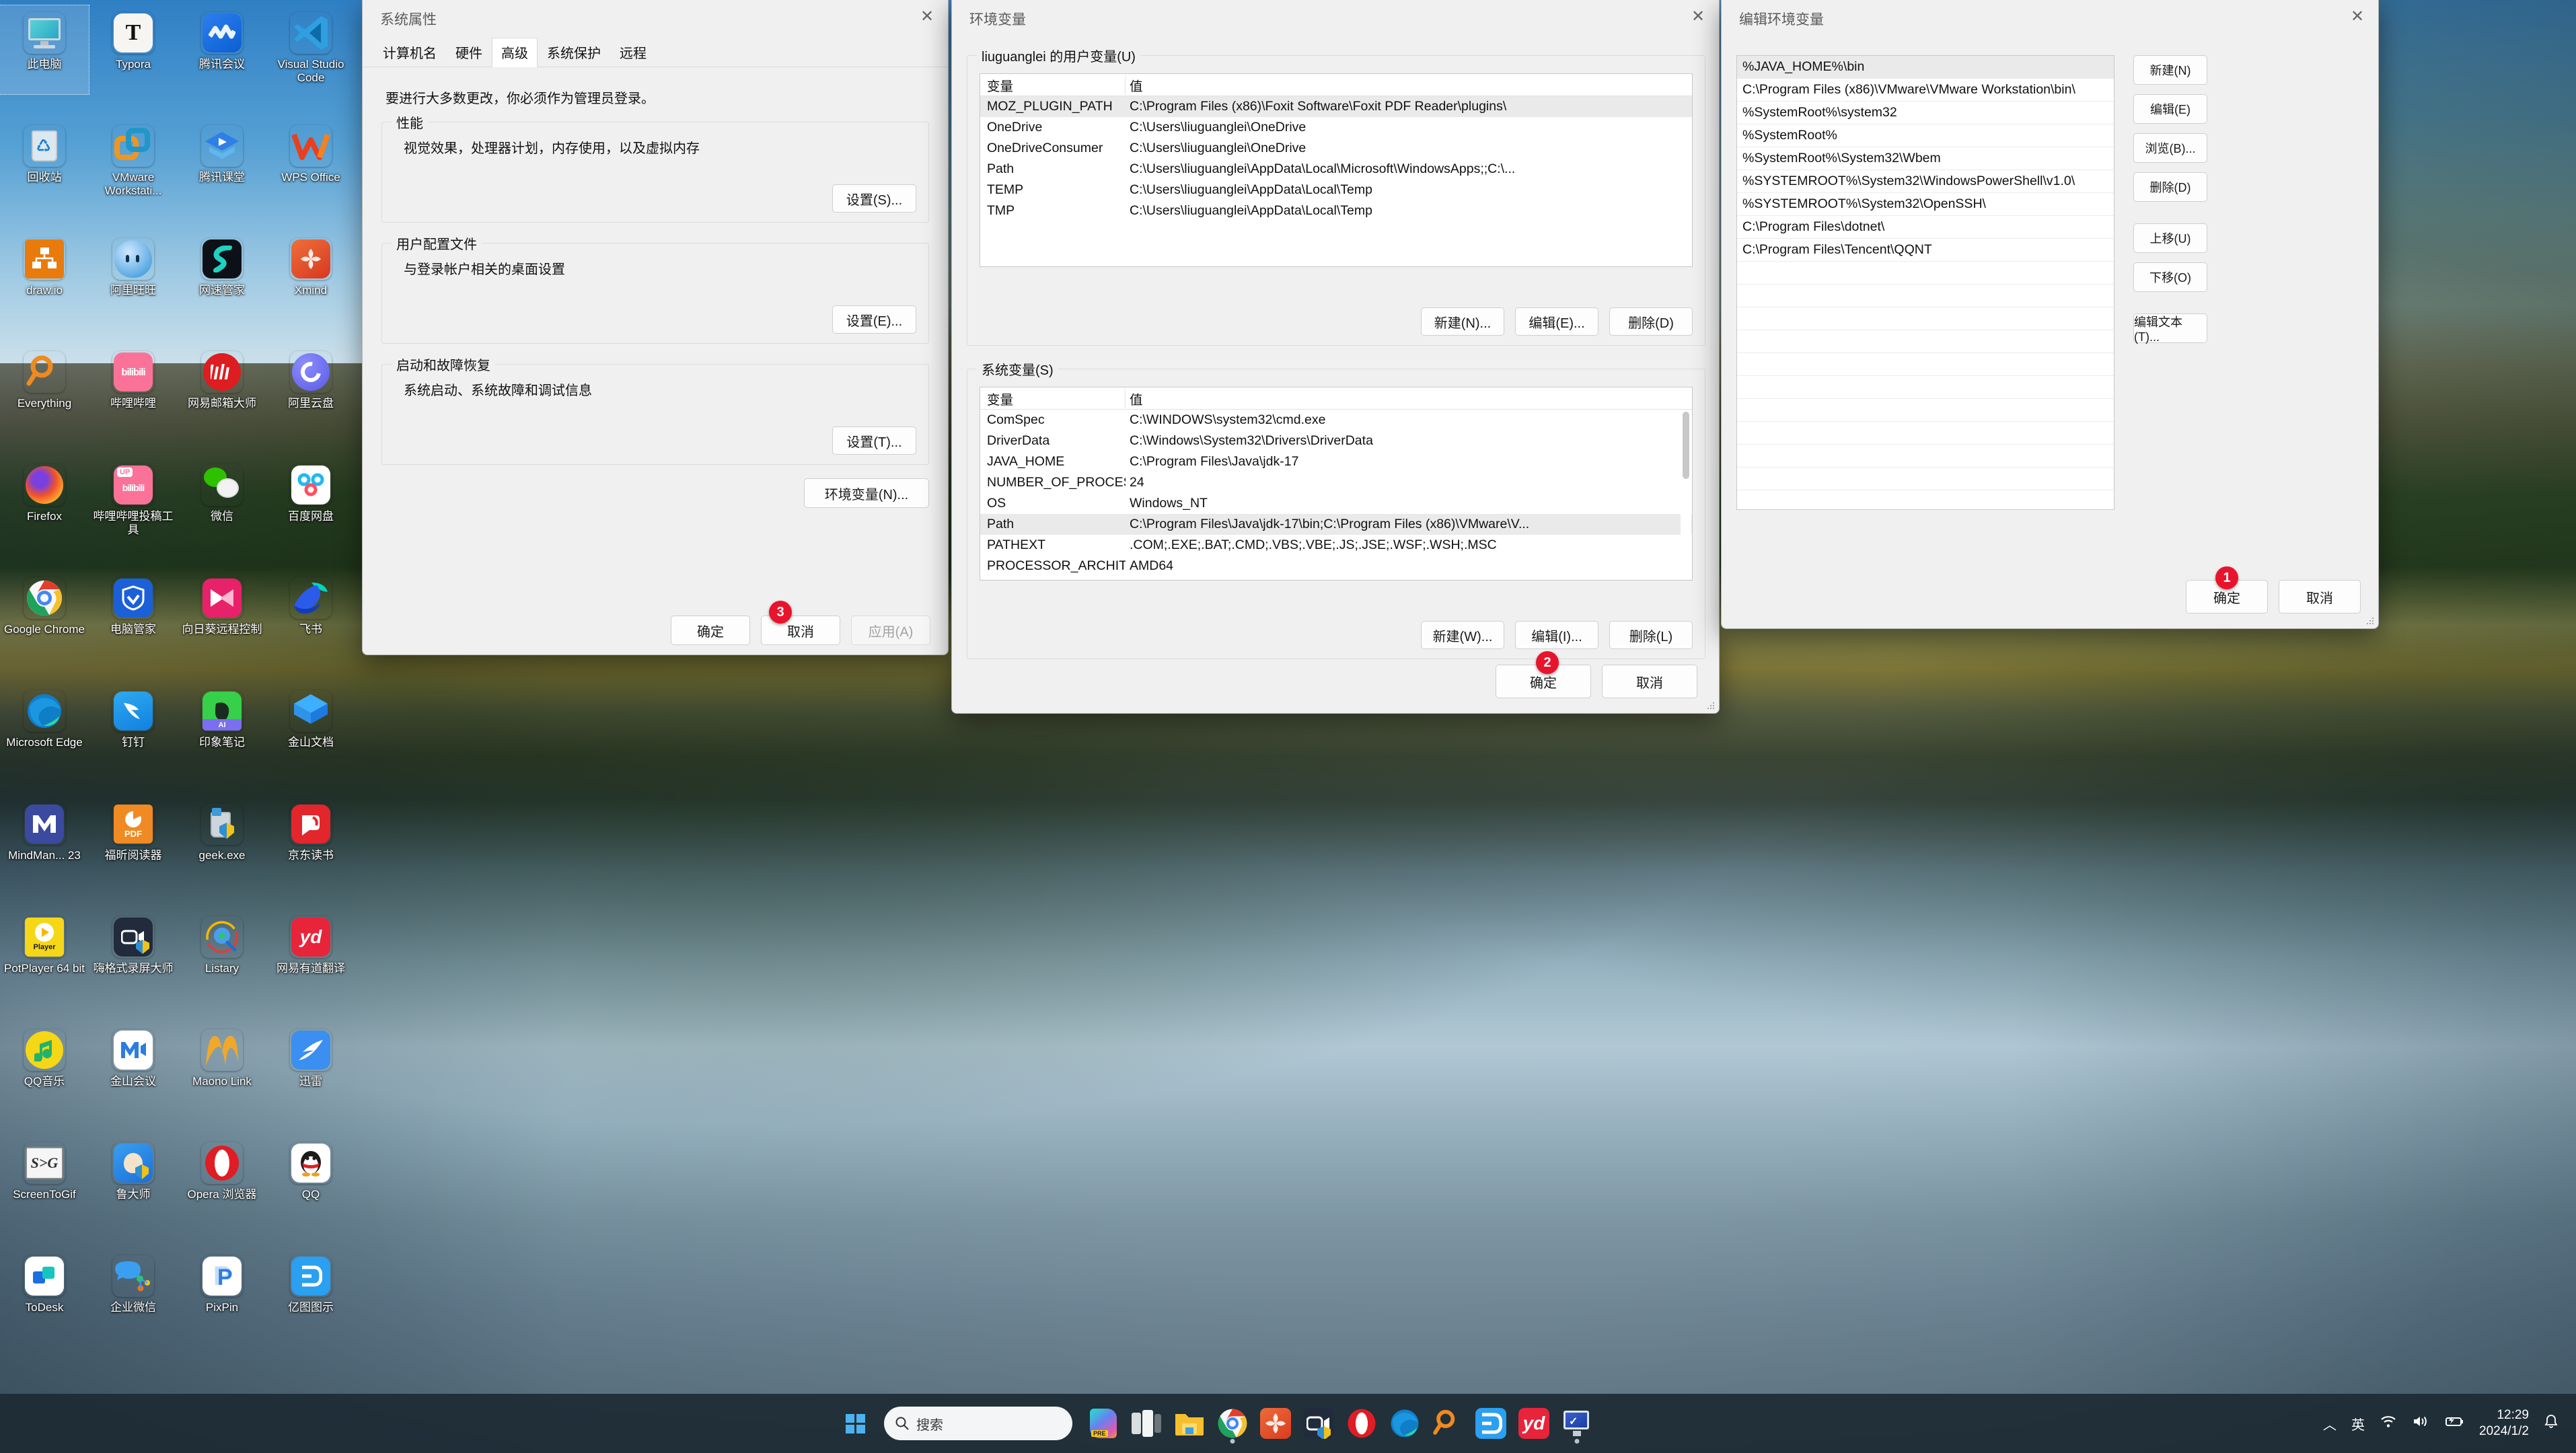 The height and width of the screenshot is (1453, 2576). What do you see at coordinates (2170, 70) in the screenshot?
I see `new-button: 新建(N)` at bounding box center [2170, 70].